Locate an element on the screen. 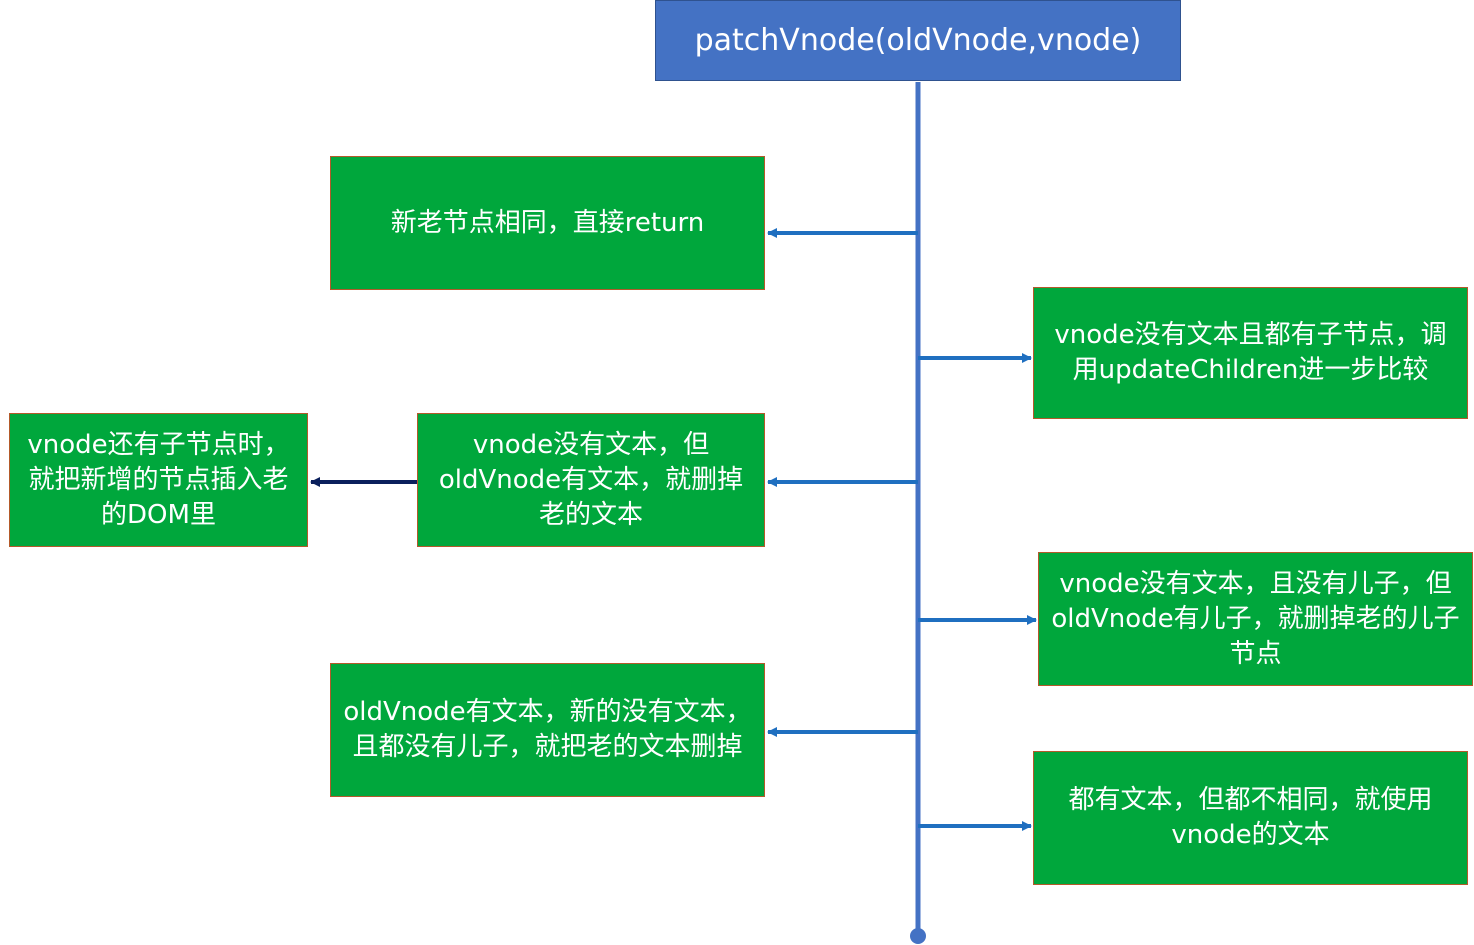 Image resolution: width=1474 pixels, height=945 pixels. node-same-return: 新老节点相同，直接return is located at coordinates (547, 223).